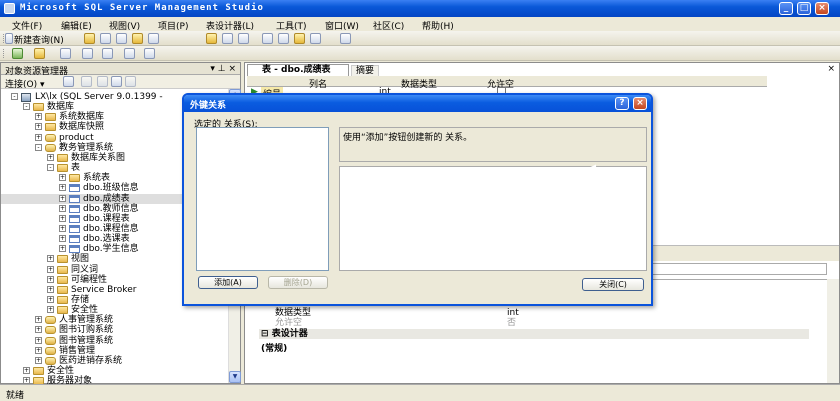 The image size is (840, 401). What do you see at coordinates (50, 330) in the screenshot?
I see `db-icon` at bounding box center [50, 330].